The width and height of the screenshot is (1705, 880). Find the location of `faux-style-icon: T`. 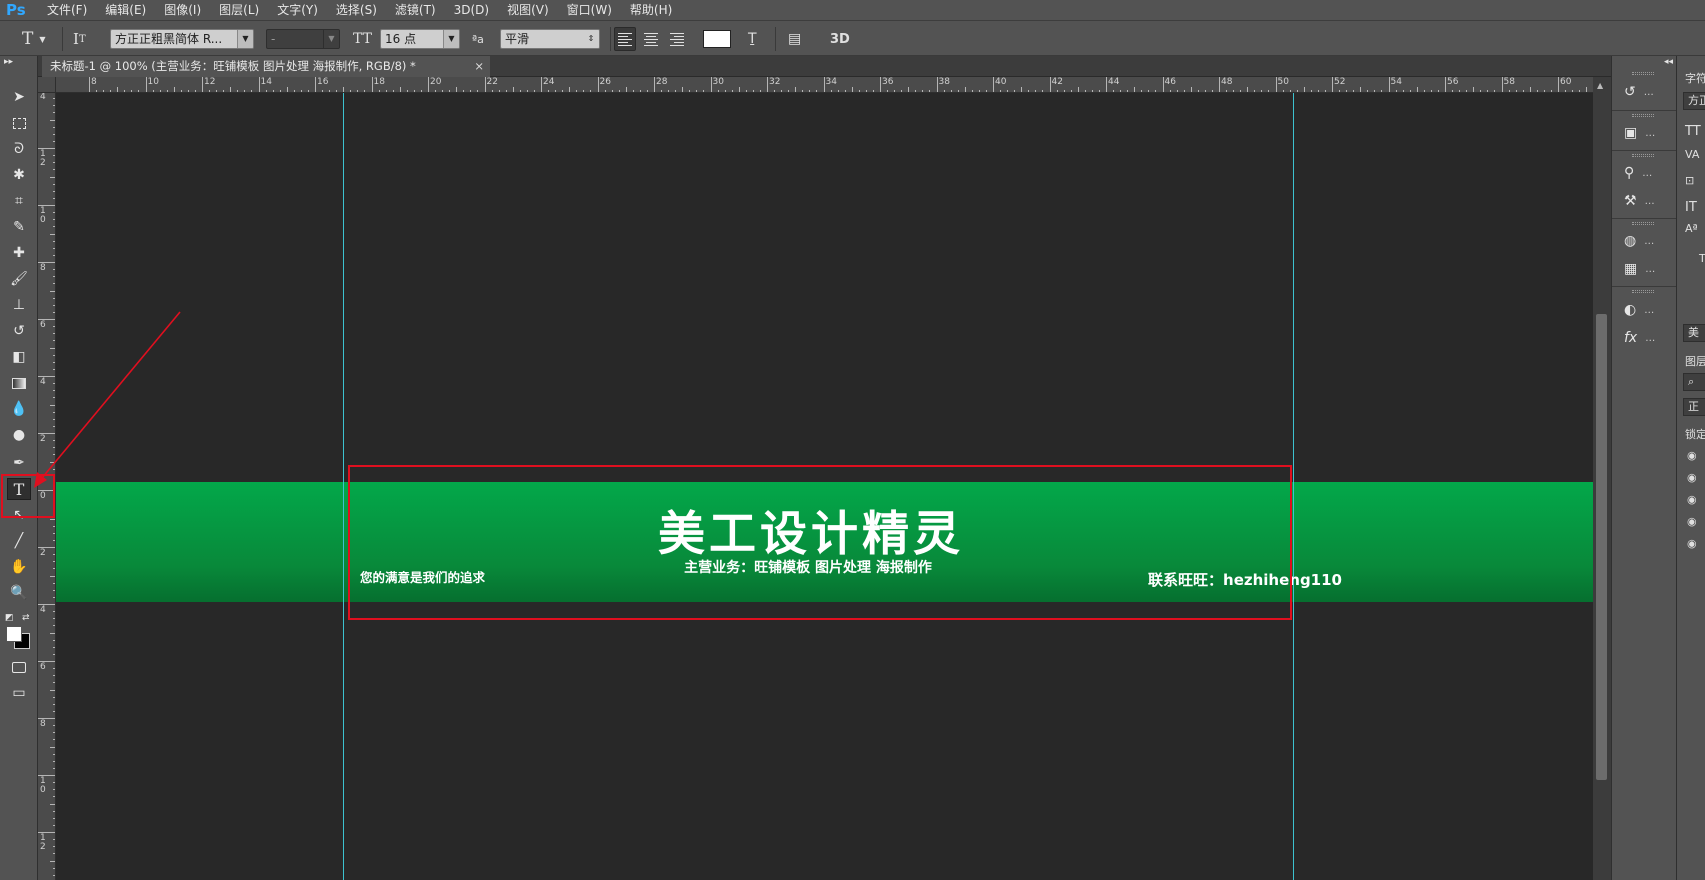

faux-style-icon: T is located at coordinates (1702, 258).